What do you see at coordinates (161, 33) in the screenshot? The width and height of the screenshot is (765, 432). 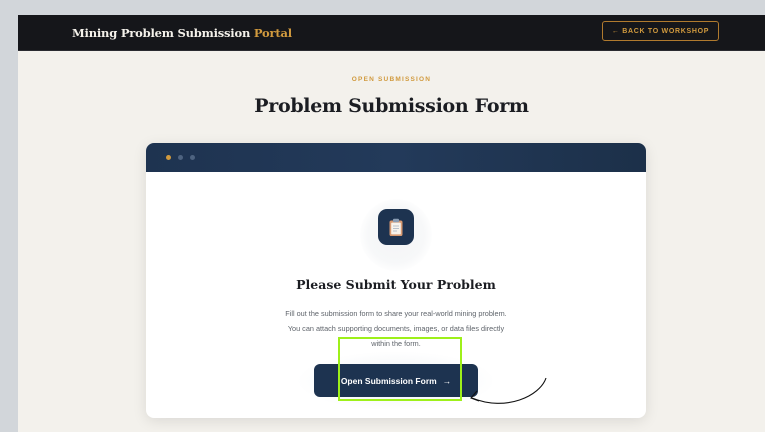 I see `brand-name: Mining Problem Submission` at bounding box center [161, 33].